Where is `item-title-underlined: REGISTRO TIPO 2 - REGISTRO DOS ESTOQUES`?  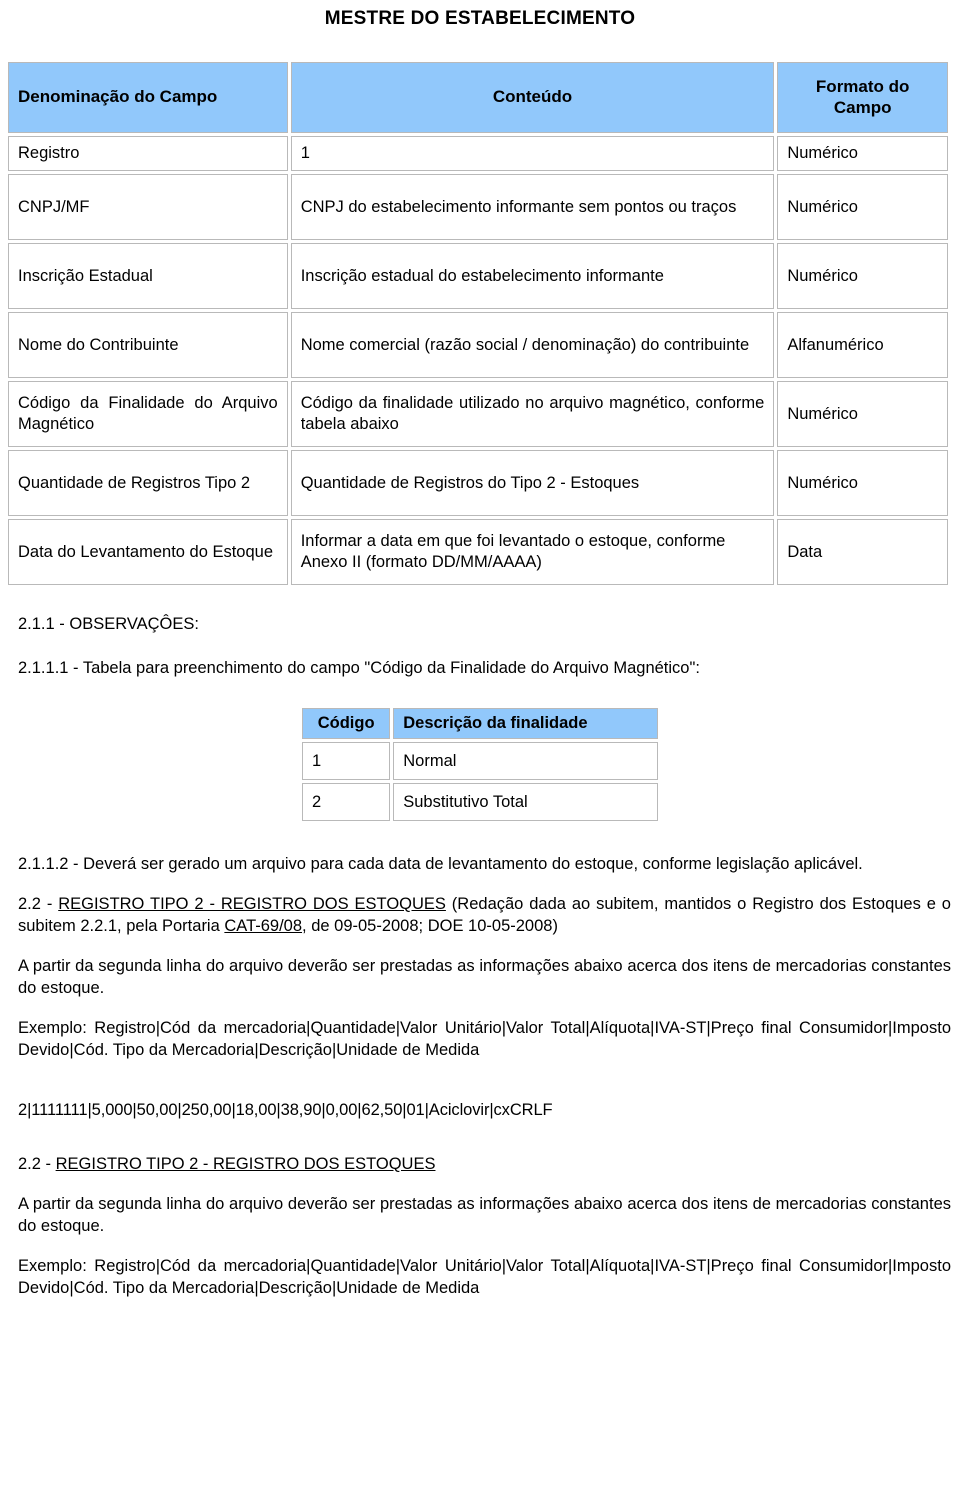
item-title-underlined: REGISTRO TIPO 2 - REGISTRO DOS ESTOQUES is located at coordinates (252, 904).